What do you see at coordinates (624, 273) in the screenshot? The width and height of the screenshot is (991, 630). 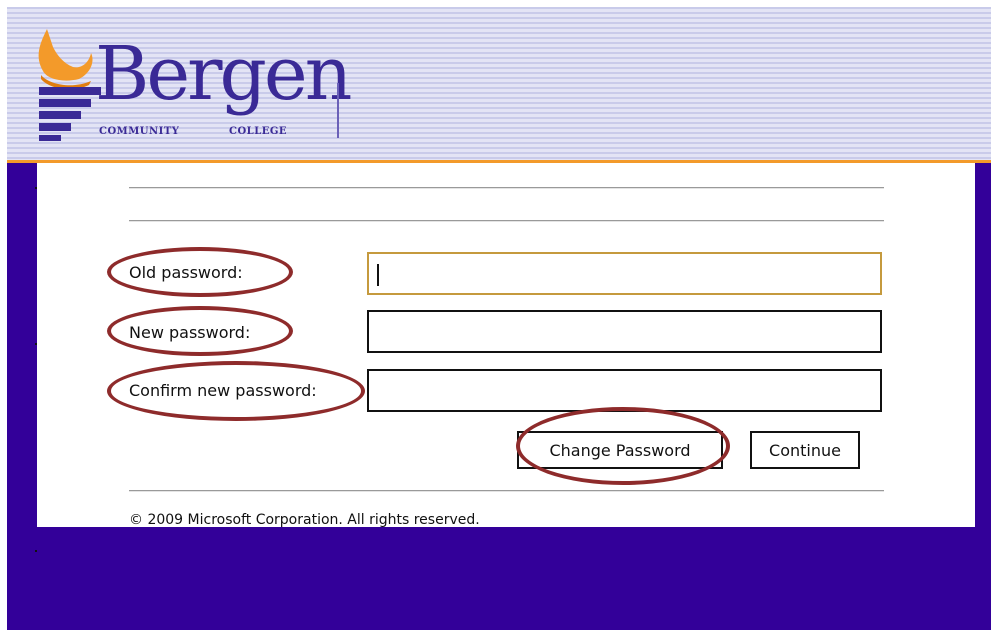 I see `old-password-field` at bounding box center [624, 273].